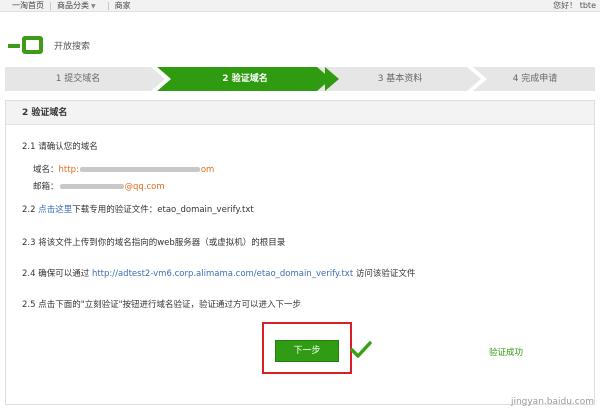 The width and height of the screenshot is (600, 409). I want to click on step-2-2-row: 2.2 点击这里下载专用的验证文件：etao_domain_verify.txt, so click(138, 209).